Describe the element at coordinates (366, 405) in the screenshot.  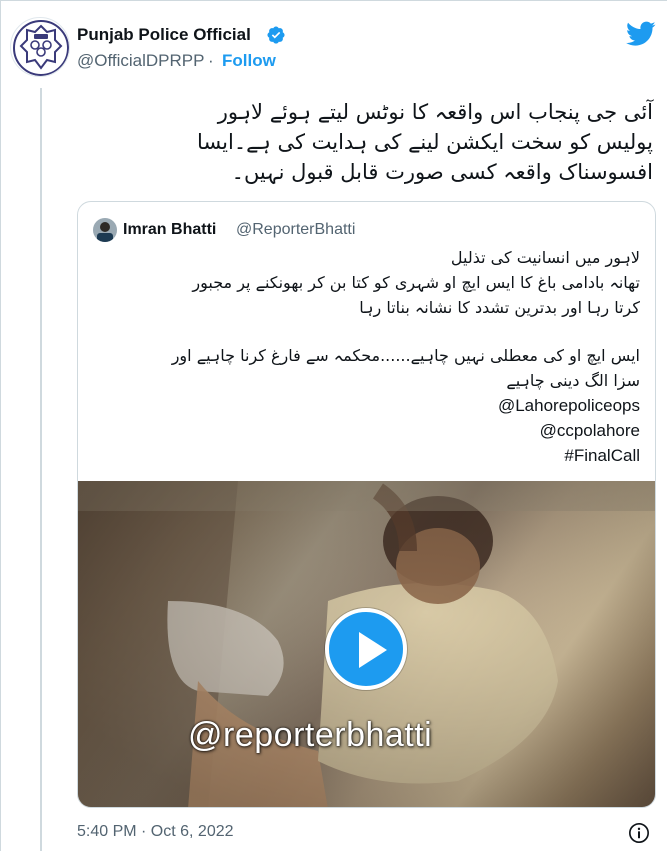
I see `mention-link: @Lahorepoliceops` at that location.